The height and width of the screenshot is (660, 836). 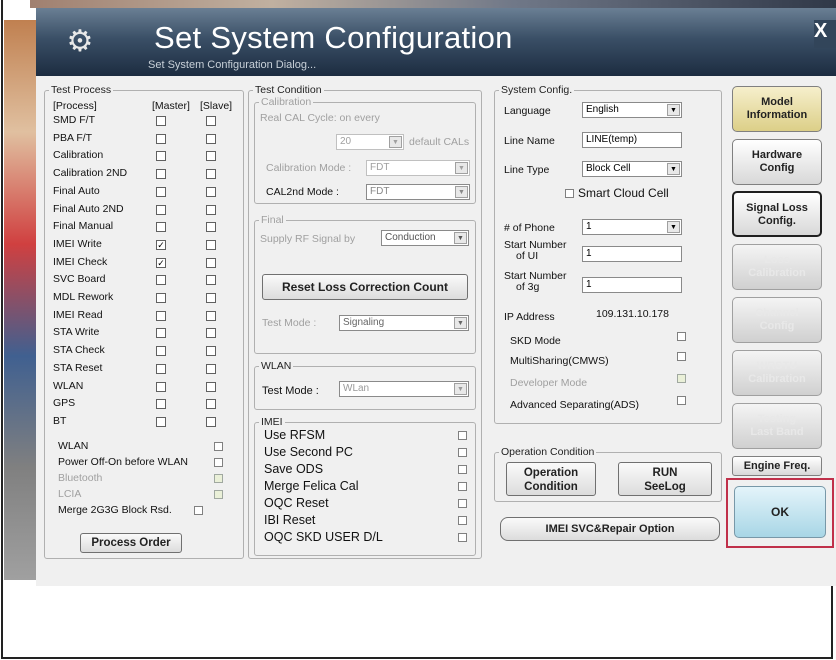 What do you see at coordinates (665, 487) in the screenshot?
I see `run-seelog-button-line2: SeeLog` at bounding box center [665, 487].